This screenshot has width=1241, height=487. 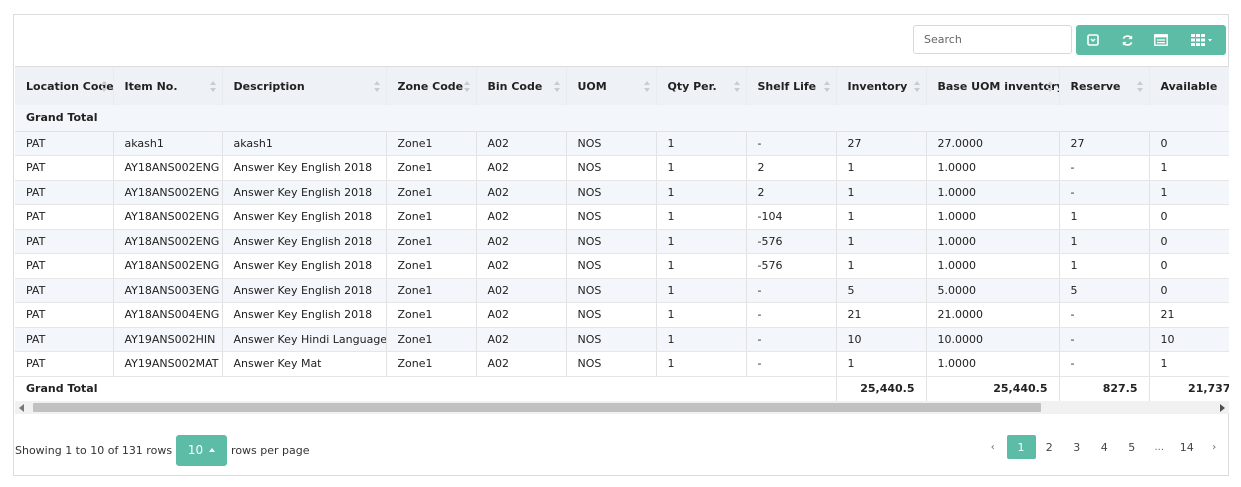 I want to click on next-page-button: ›, so click(x=1215, y=447).